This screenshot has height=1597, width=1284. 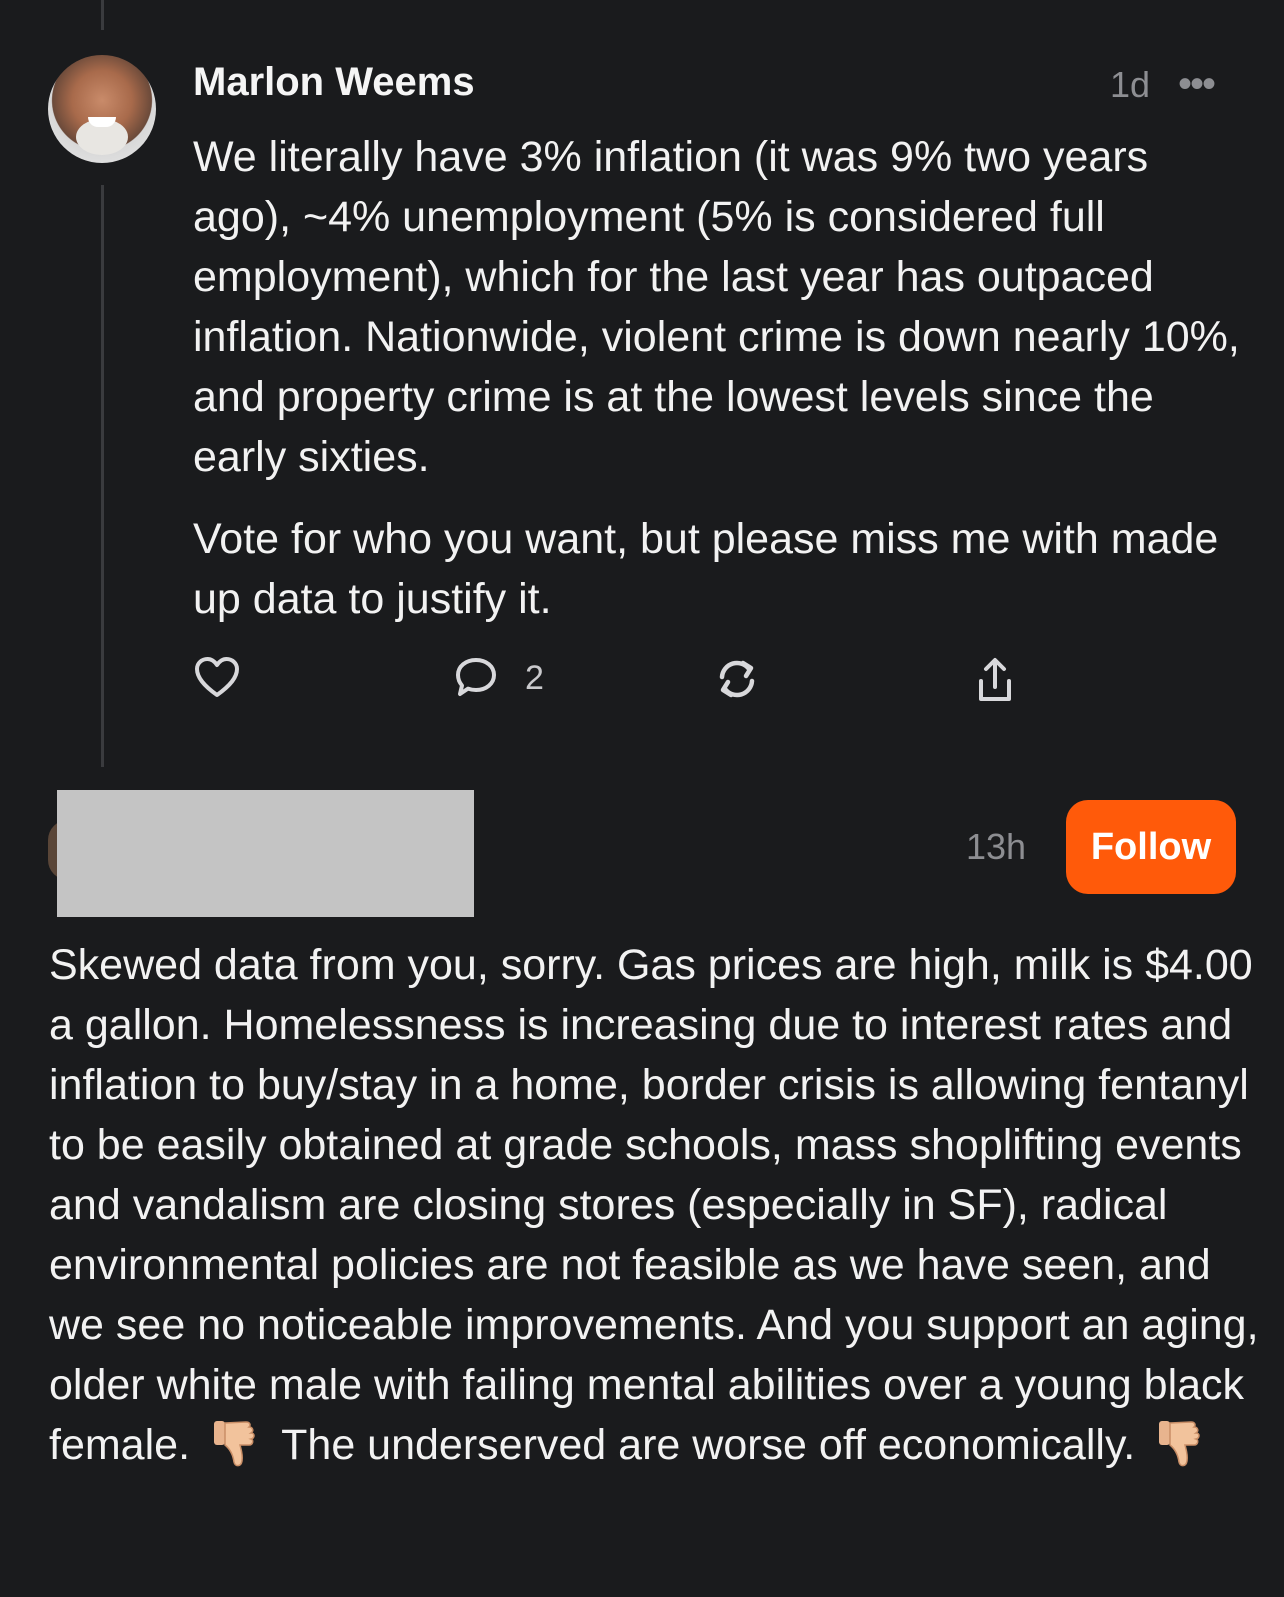 What do you see at coordinates (334, 82) in the screenshot?
I see `author-name: Marlon Weems` at bounding box center [334, 82].